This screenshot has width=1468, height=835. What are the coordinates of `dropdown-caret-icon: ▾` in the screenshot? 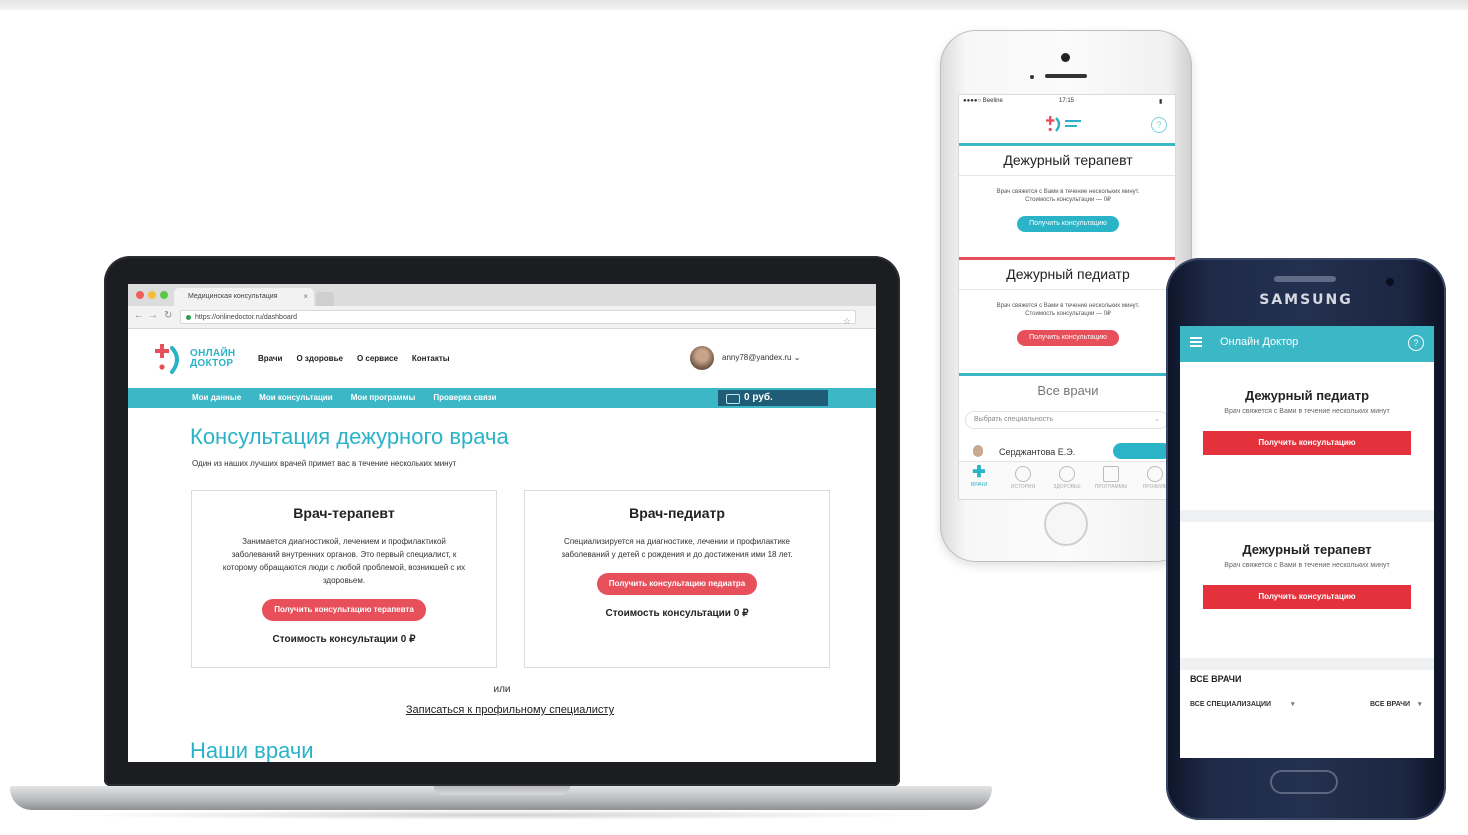 It's located at (1420, 704).